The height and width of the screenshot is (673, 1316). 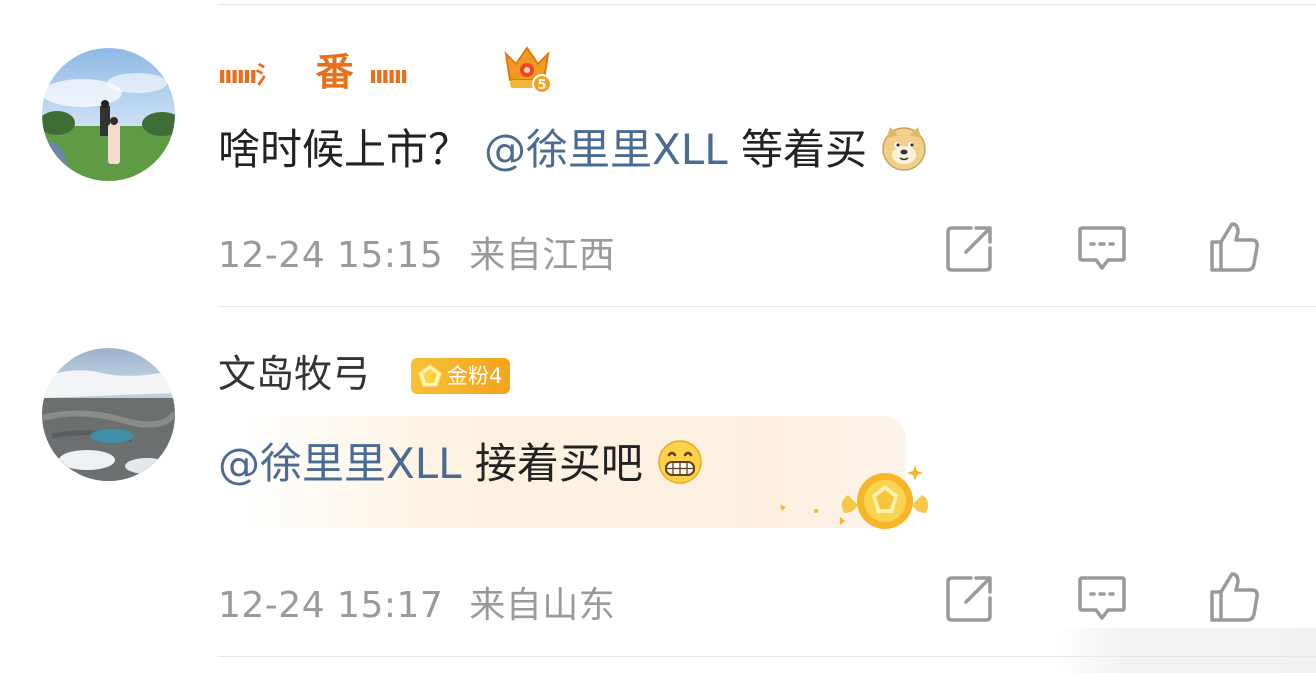 I want to click on fan-badge-label: 金粉4, so click(x=475, y=376).